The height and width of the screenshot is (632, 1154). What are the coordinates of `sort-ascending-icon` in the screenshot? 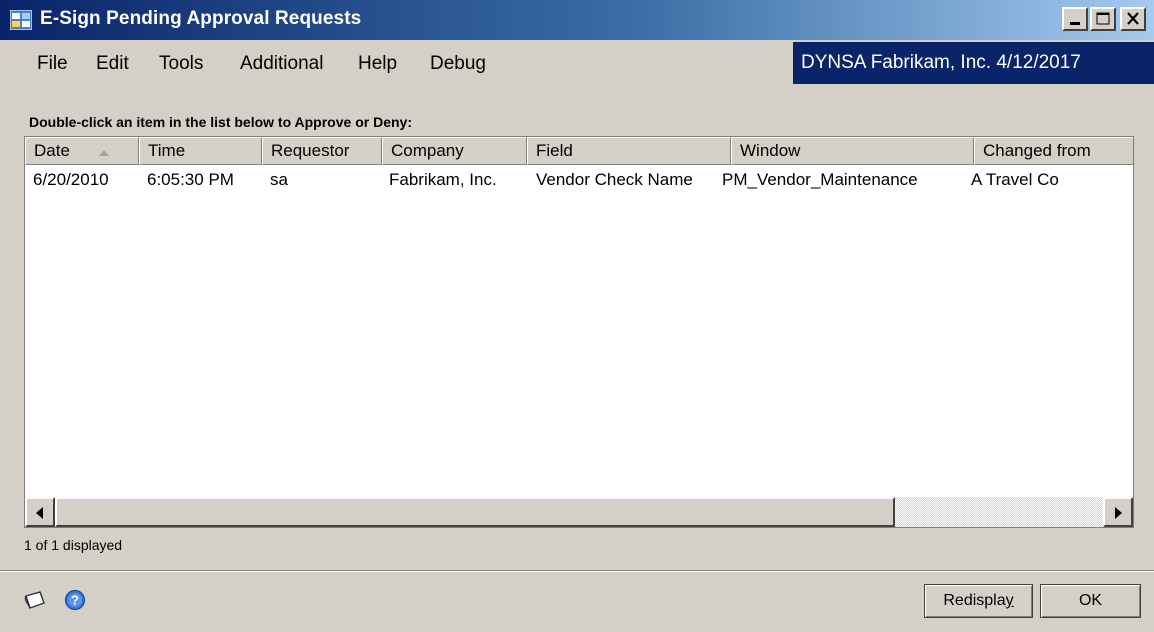 It's located at (104, 153).